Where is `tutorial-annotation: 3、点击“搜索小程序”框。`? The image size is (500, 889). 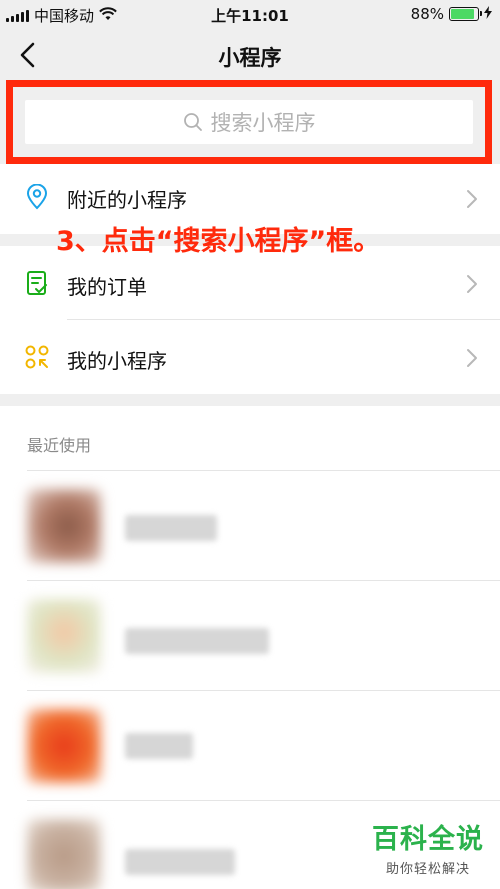 tutorial-annotation: 3、点击“搜索小程序”框。 is located at coordinates (218, 241).